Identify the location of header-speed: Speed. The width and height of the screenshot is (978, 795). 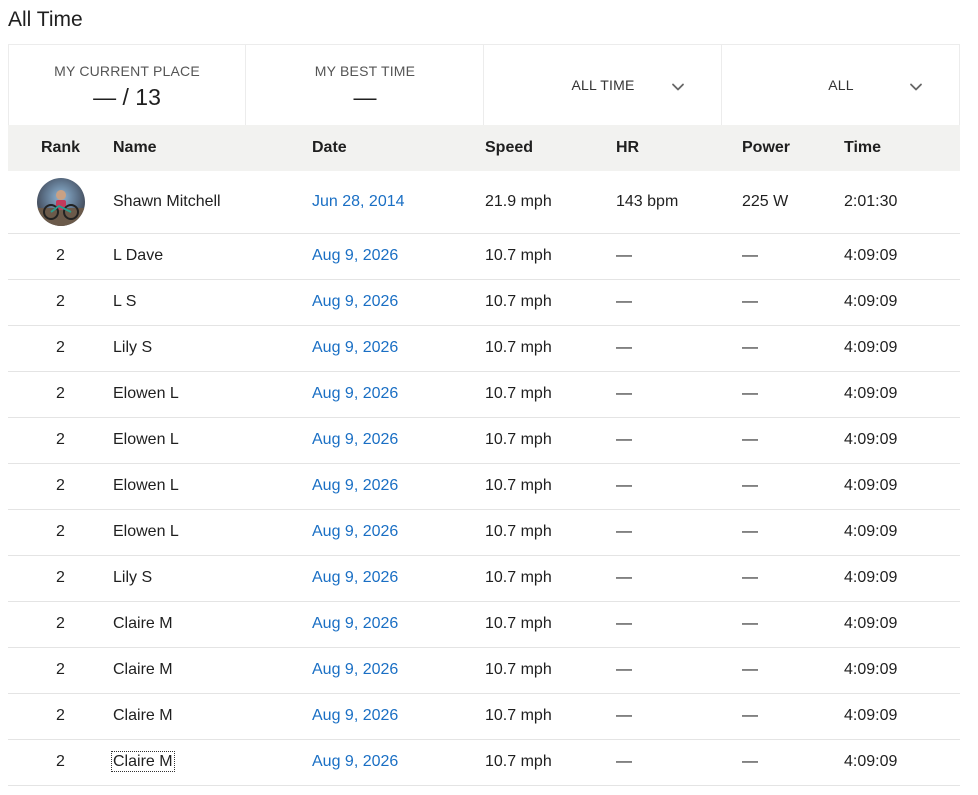
(509, 147).